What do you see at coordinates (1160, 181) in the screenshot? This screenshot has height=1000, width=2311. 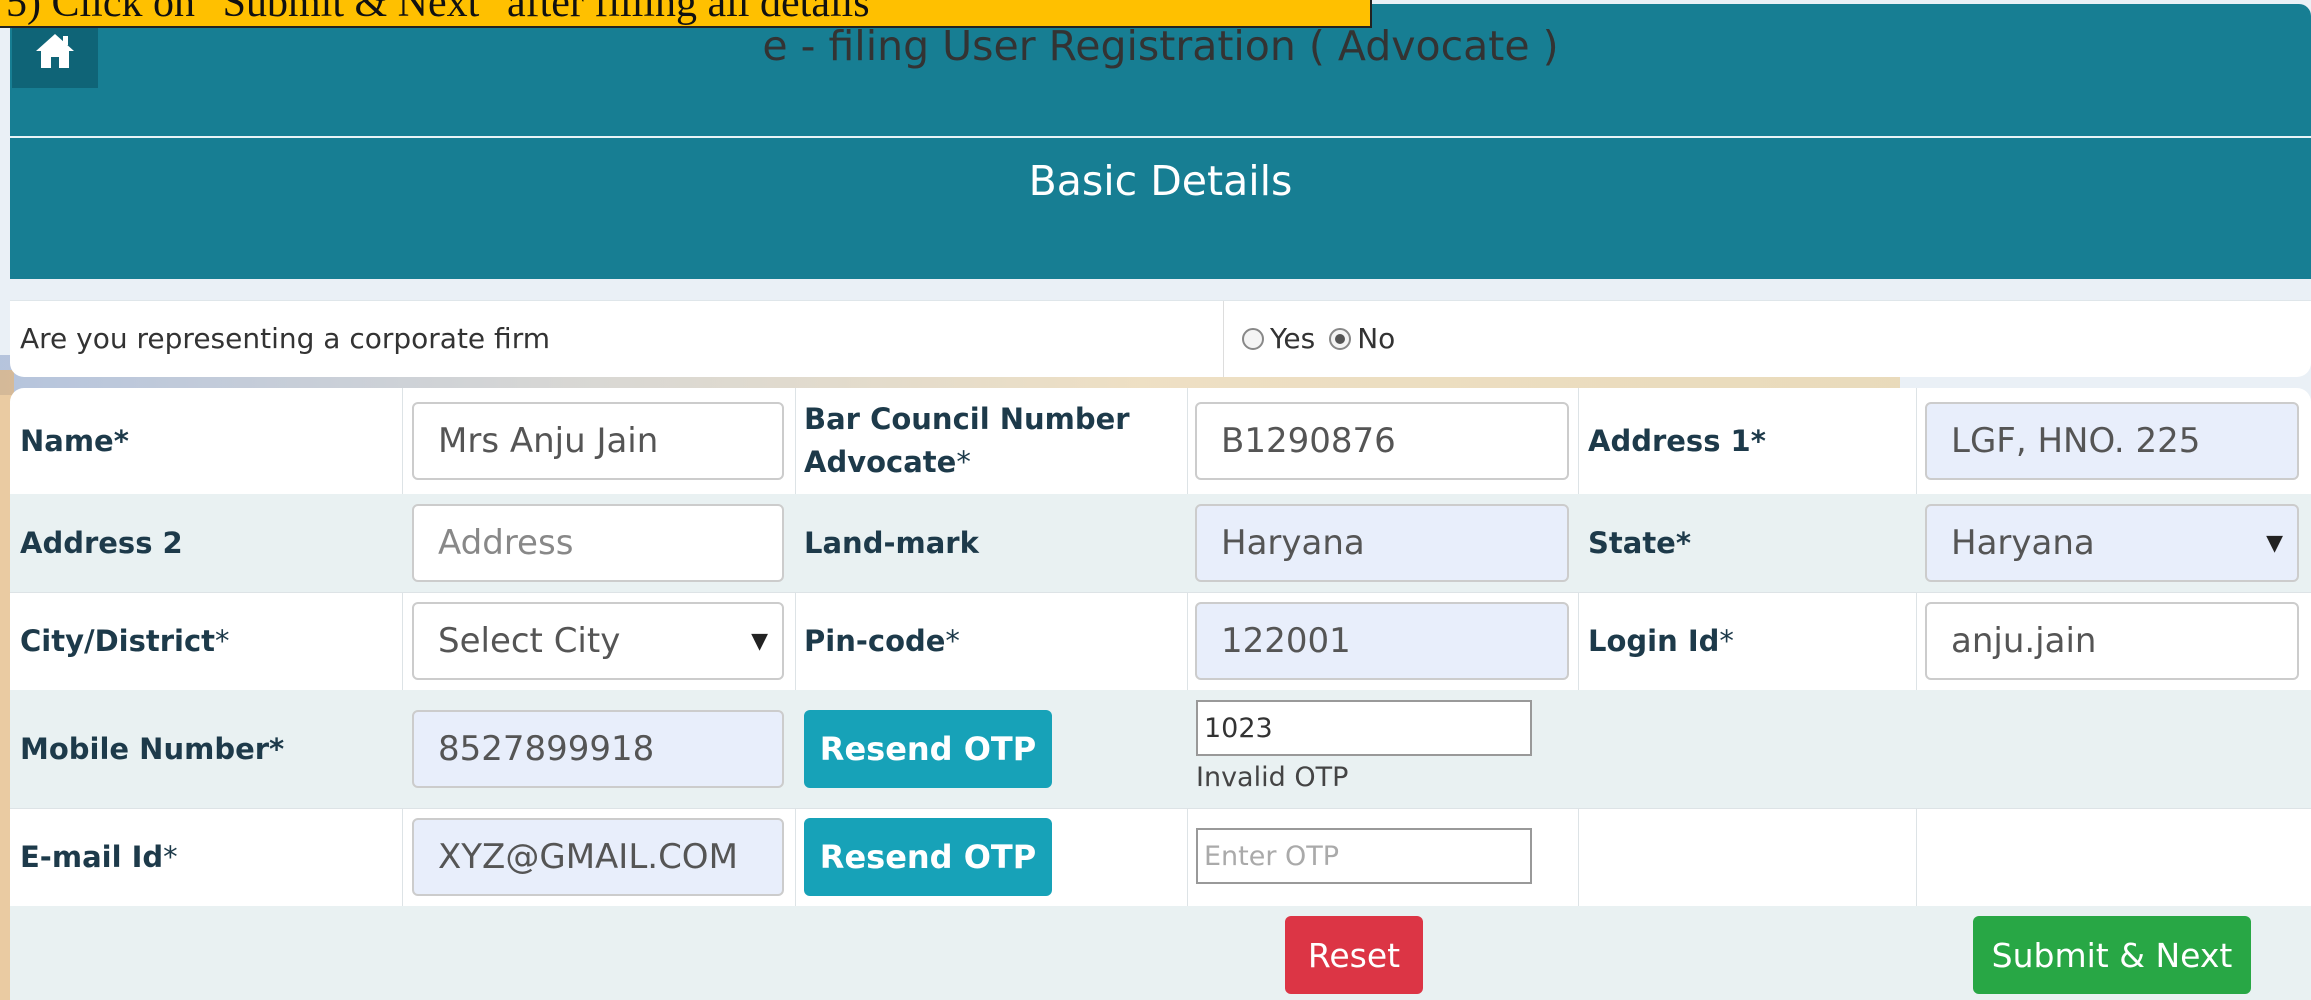 I see `section-title: Basic Details` at bounding box center [1160, 181].